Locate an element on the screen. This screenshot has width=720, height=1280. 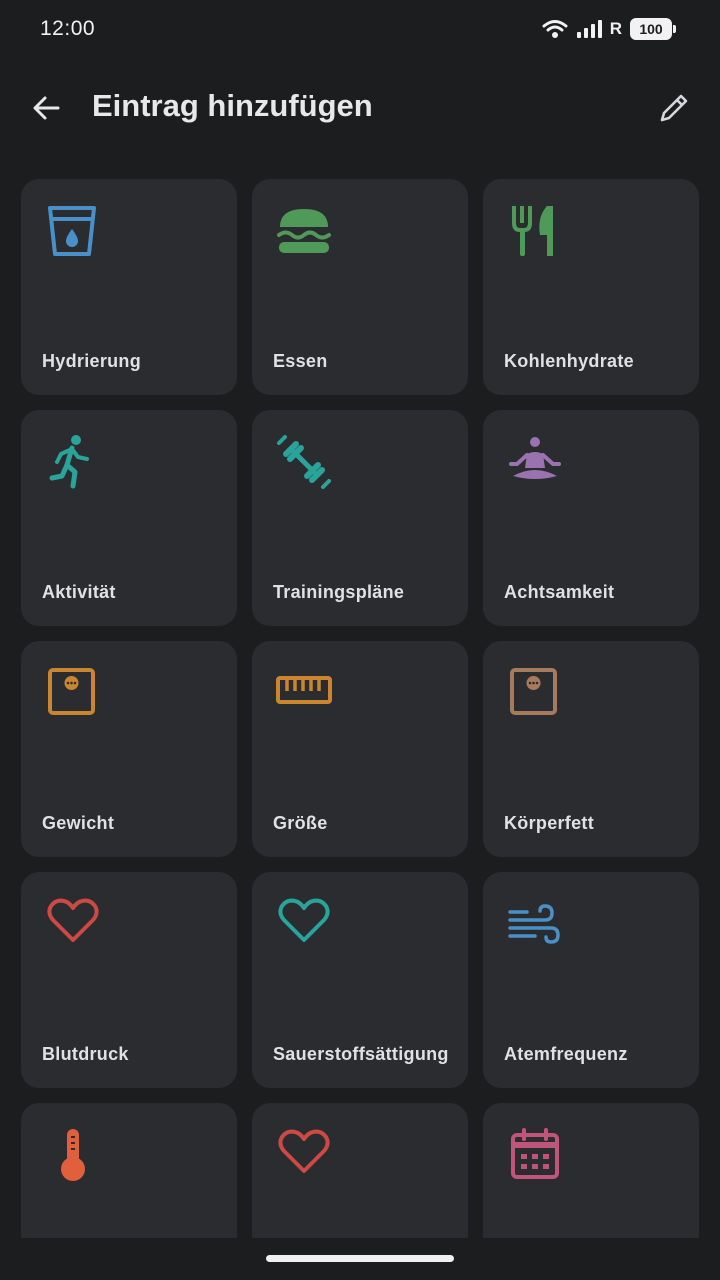
tile-groesse: Größe is located at coordinates (360, 749).